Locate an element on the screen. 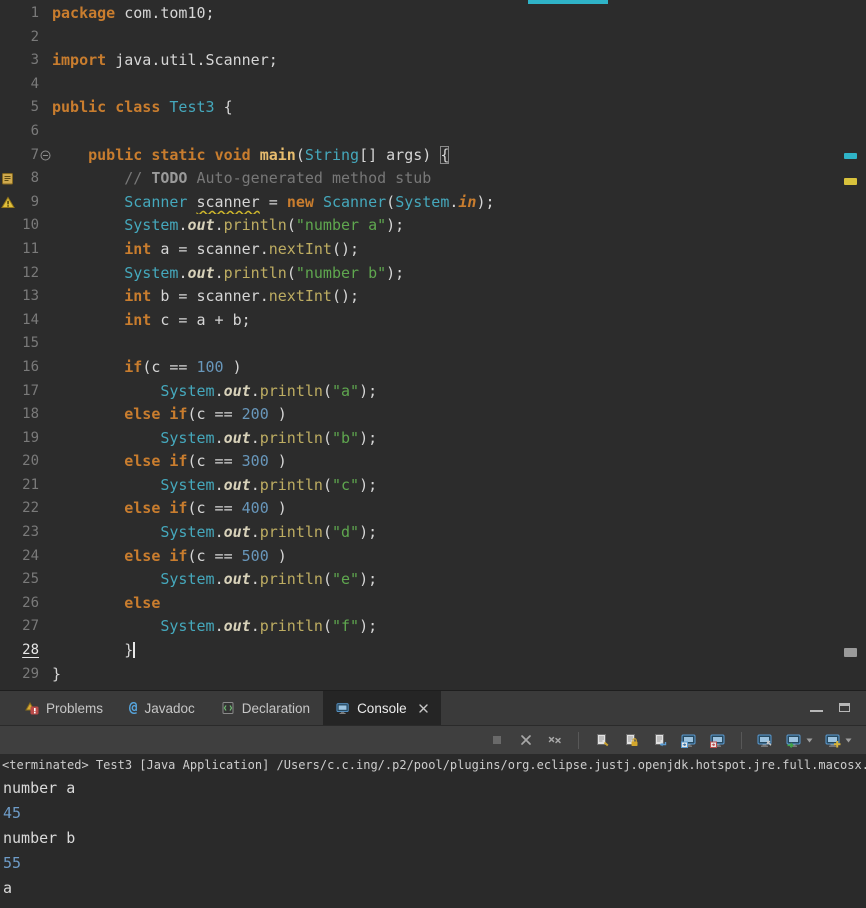 This screenshot has width=866, height=908. code-token: ( is located at coordinates (327, 579).